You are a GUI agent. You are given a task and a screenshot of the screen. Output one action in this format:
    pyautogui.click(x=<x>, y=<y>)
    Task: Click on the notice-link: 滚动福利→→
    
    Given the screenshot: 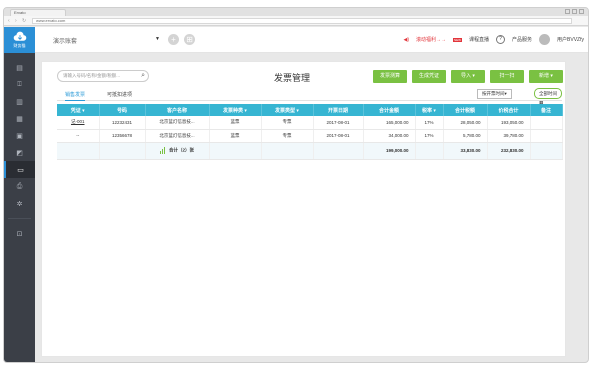 What is the action you would take?
    pyautogui.click(x=431, y=39)
    